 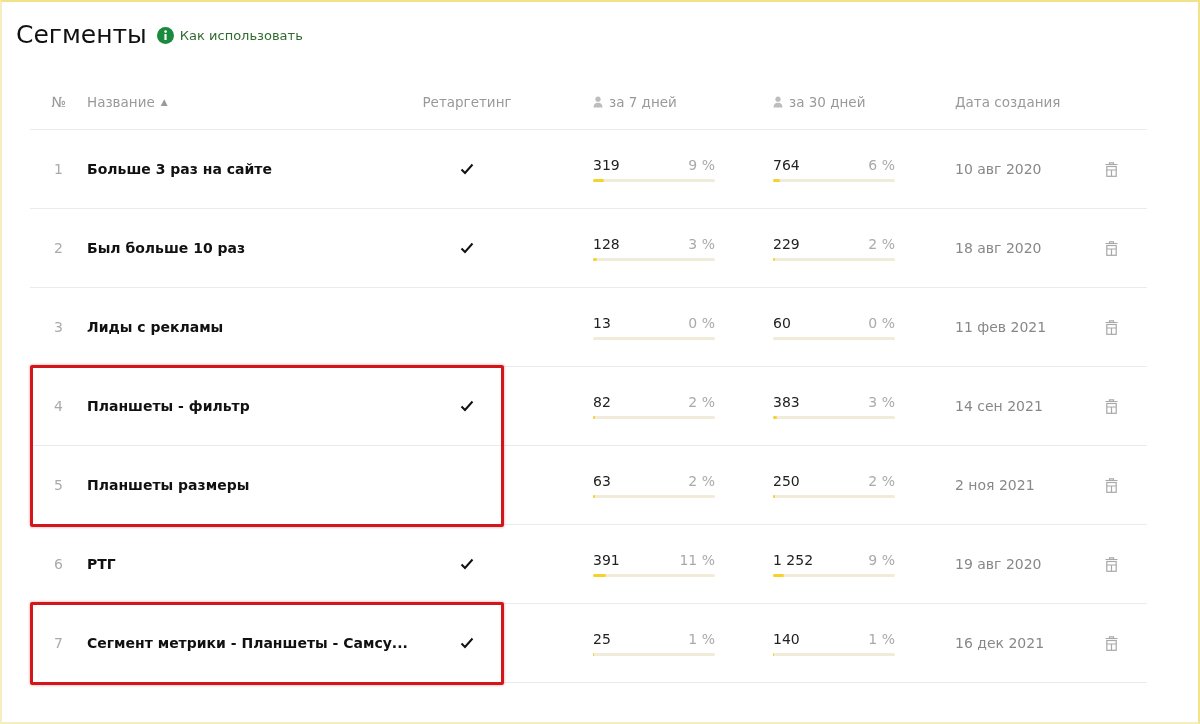 What do you see at coordinates (81, 34) in the screenshot?
I see `page-title: Сегменты` at bounding box center [81, 34].